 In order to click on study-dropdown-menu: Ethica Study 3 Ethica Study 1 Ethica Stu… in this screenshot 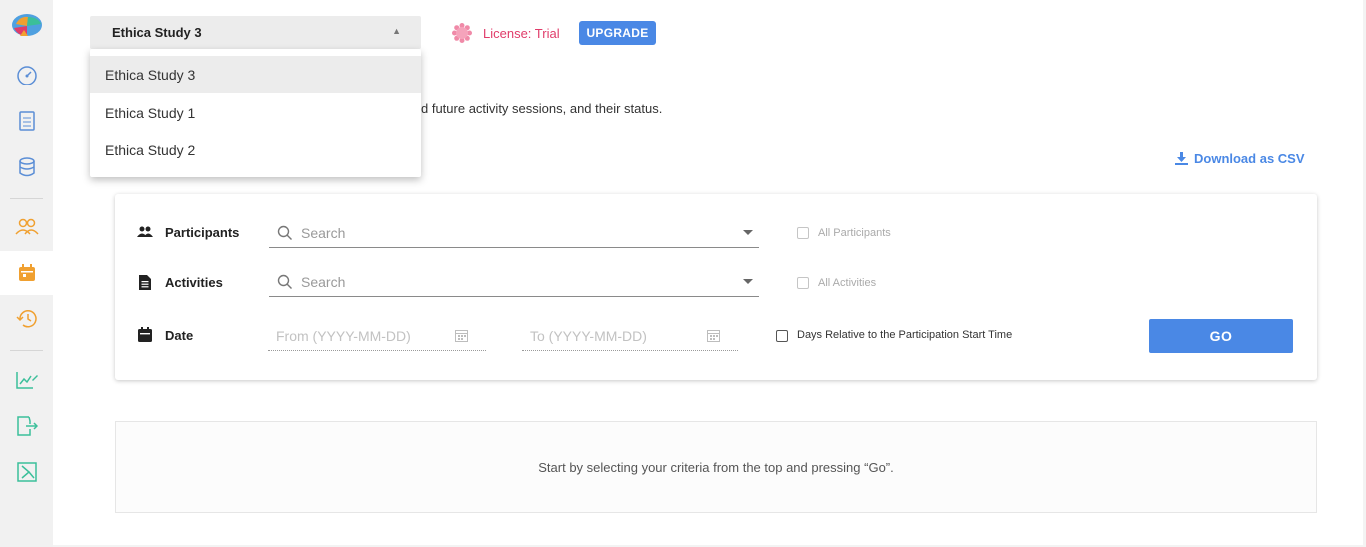, I will do `click(255, 113)`.